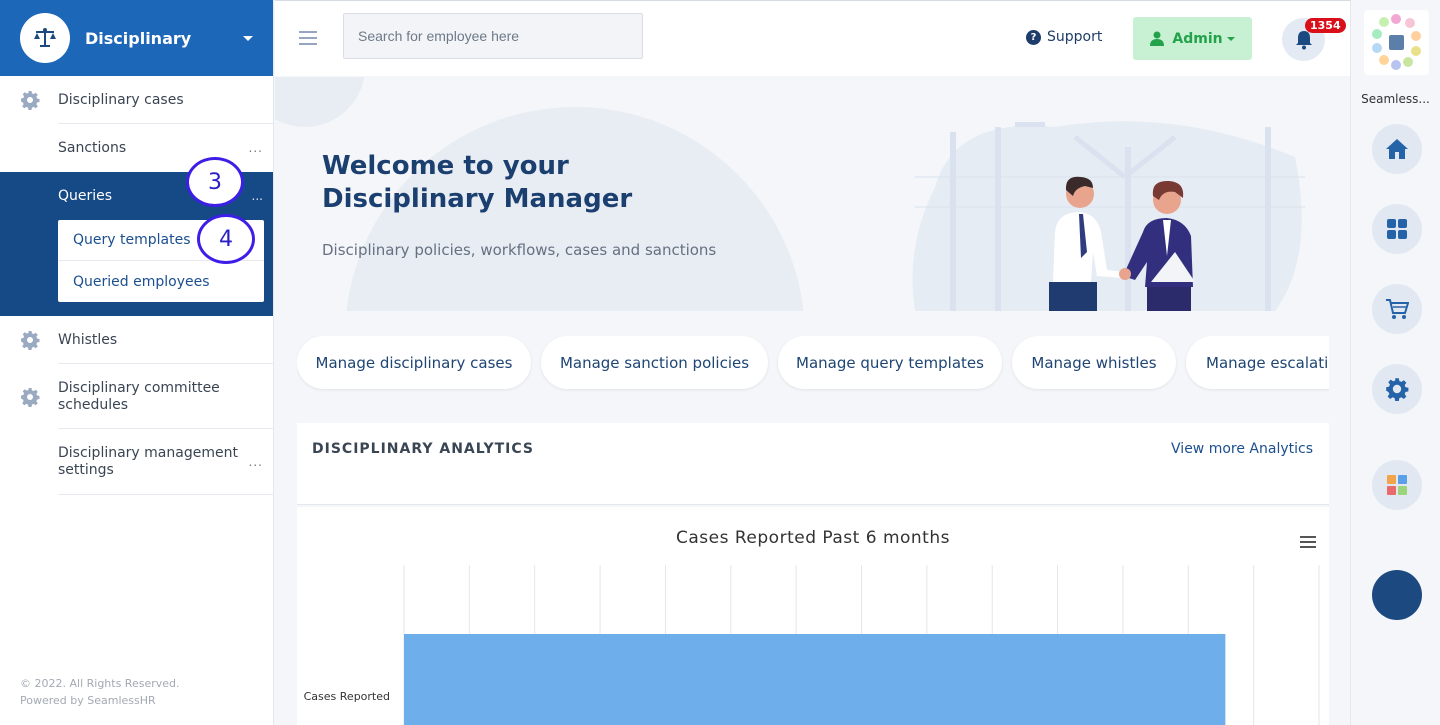 This screenshot has height=725, width=1440. Describe the element at coordinates (121, 99) in the screenshot. I see `nav-label: Disciplinary cases` at that location.